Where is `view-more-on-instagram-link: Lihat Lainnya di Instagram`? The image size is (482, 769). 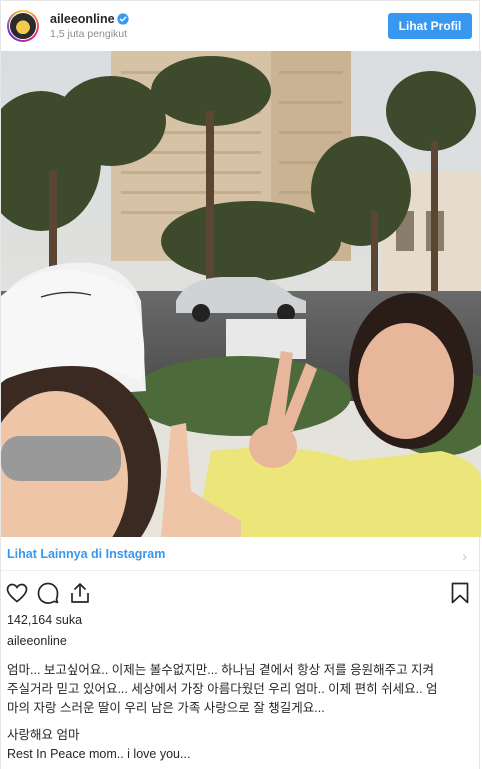 view-more-on-instagram-link: Lihat Lainnya di Instagram is located at coordinates (86, 554).